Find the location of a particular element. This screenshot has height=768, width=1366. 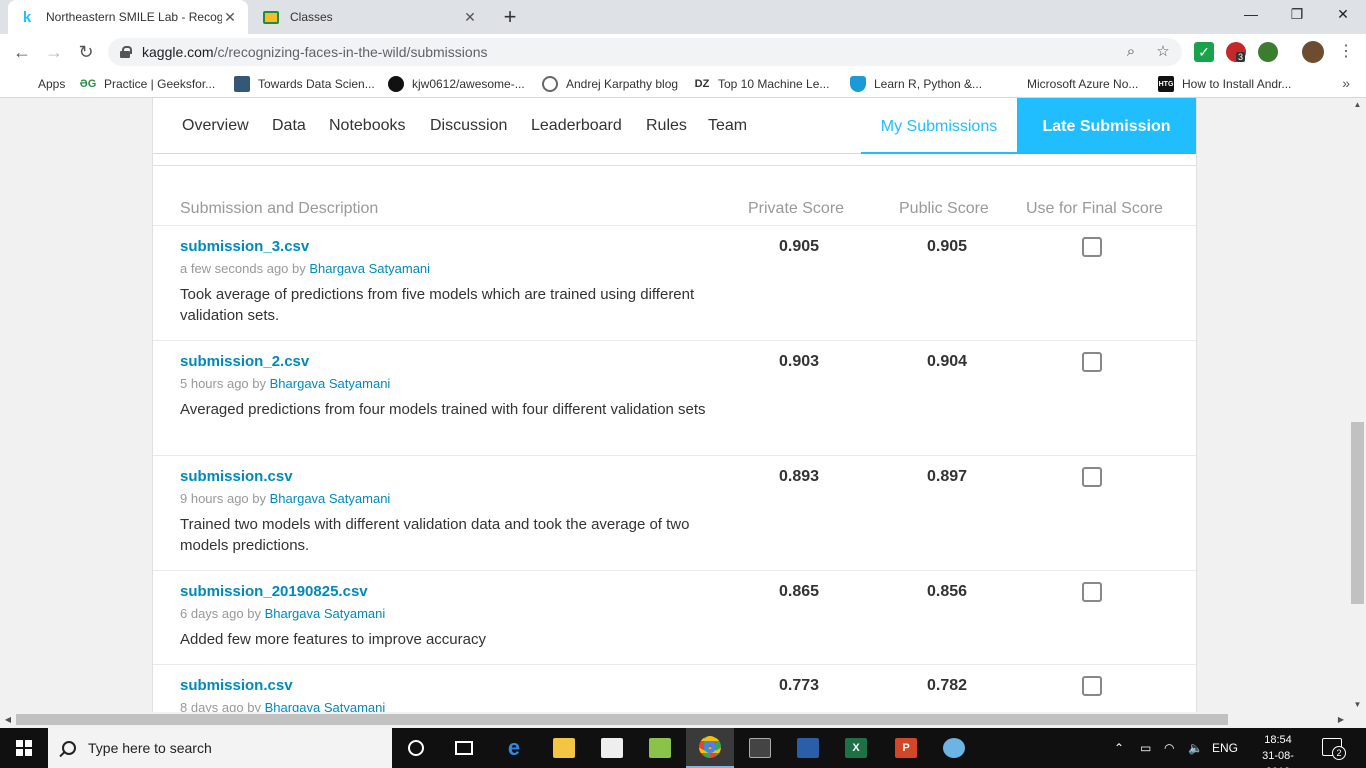

tab-kaggle: k Northeastern SMILE Lab - Recogn ✕ is located at coordinates (128, 17).